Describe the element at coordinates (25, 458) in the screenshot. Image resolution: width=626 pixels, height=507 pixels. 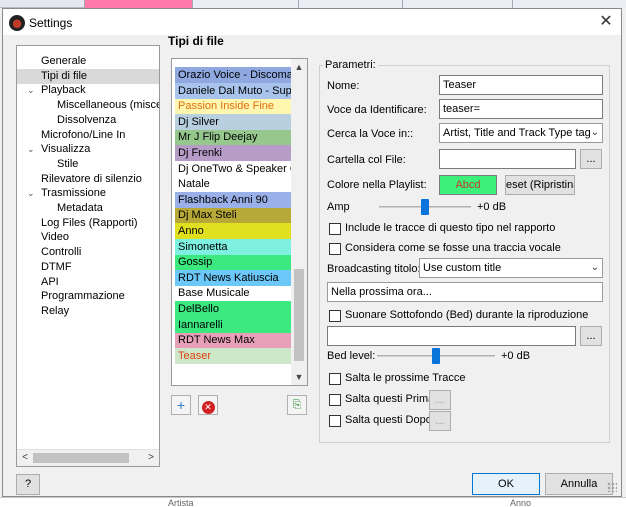
I see `scroll-left-icon: <` at that location.